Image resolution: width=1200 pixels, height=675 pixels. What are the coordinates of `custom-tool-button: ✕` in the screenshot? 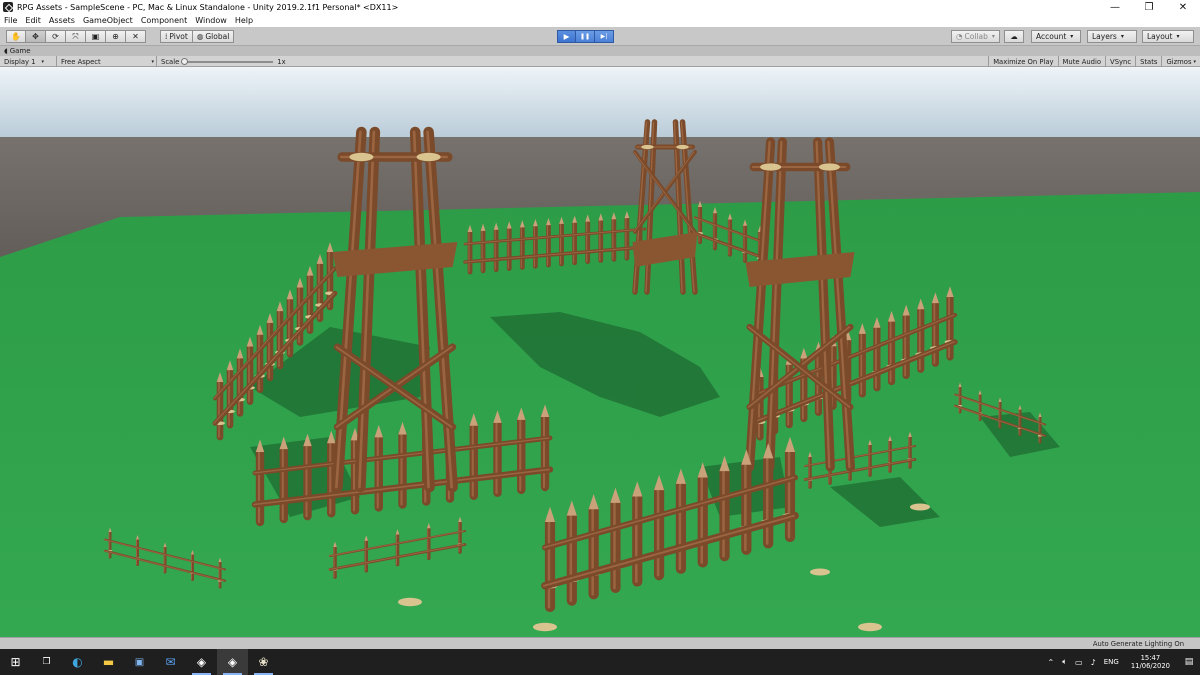 It's located at (136, 36).